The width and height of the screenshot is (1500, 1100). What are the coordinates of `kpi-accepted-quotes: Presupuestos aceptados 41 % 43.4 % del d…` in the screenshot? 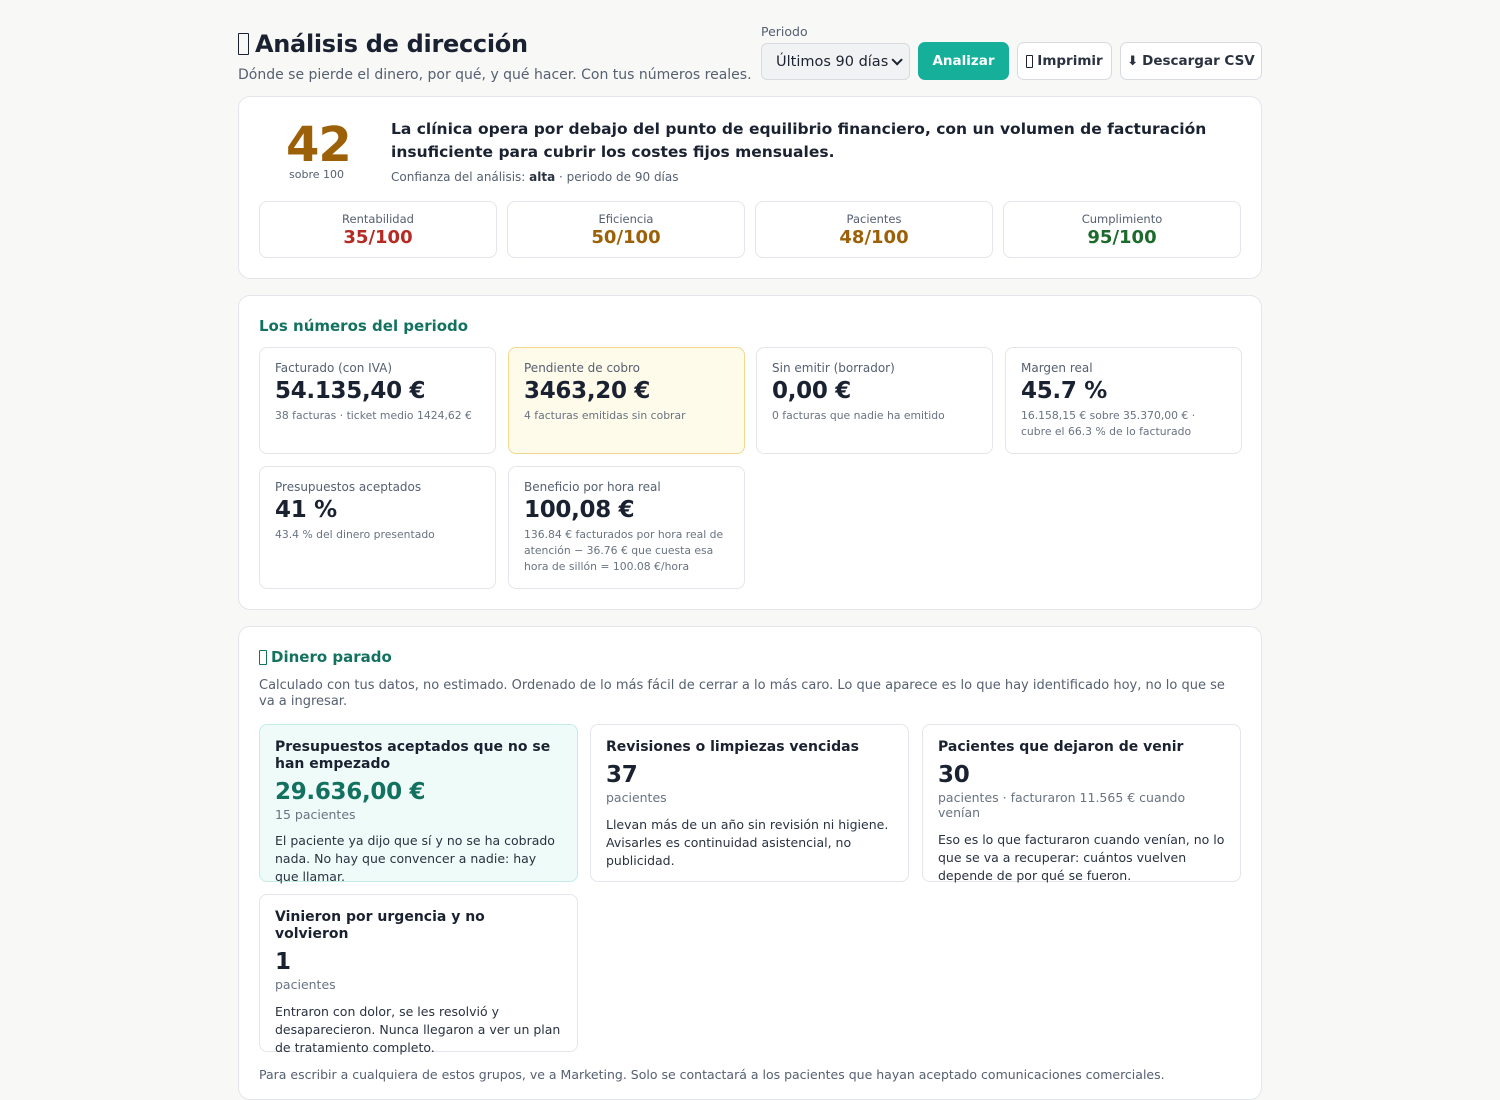 It's located at (377, 527).